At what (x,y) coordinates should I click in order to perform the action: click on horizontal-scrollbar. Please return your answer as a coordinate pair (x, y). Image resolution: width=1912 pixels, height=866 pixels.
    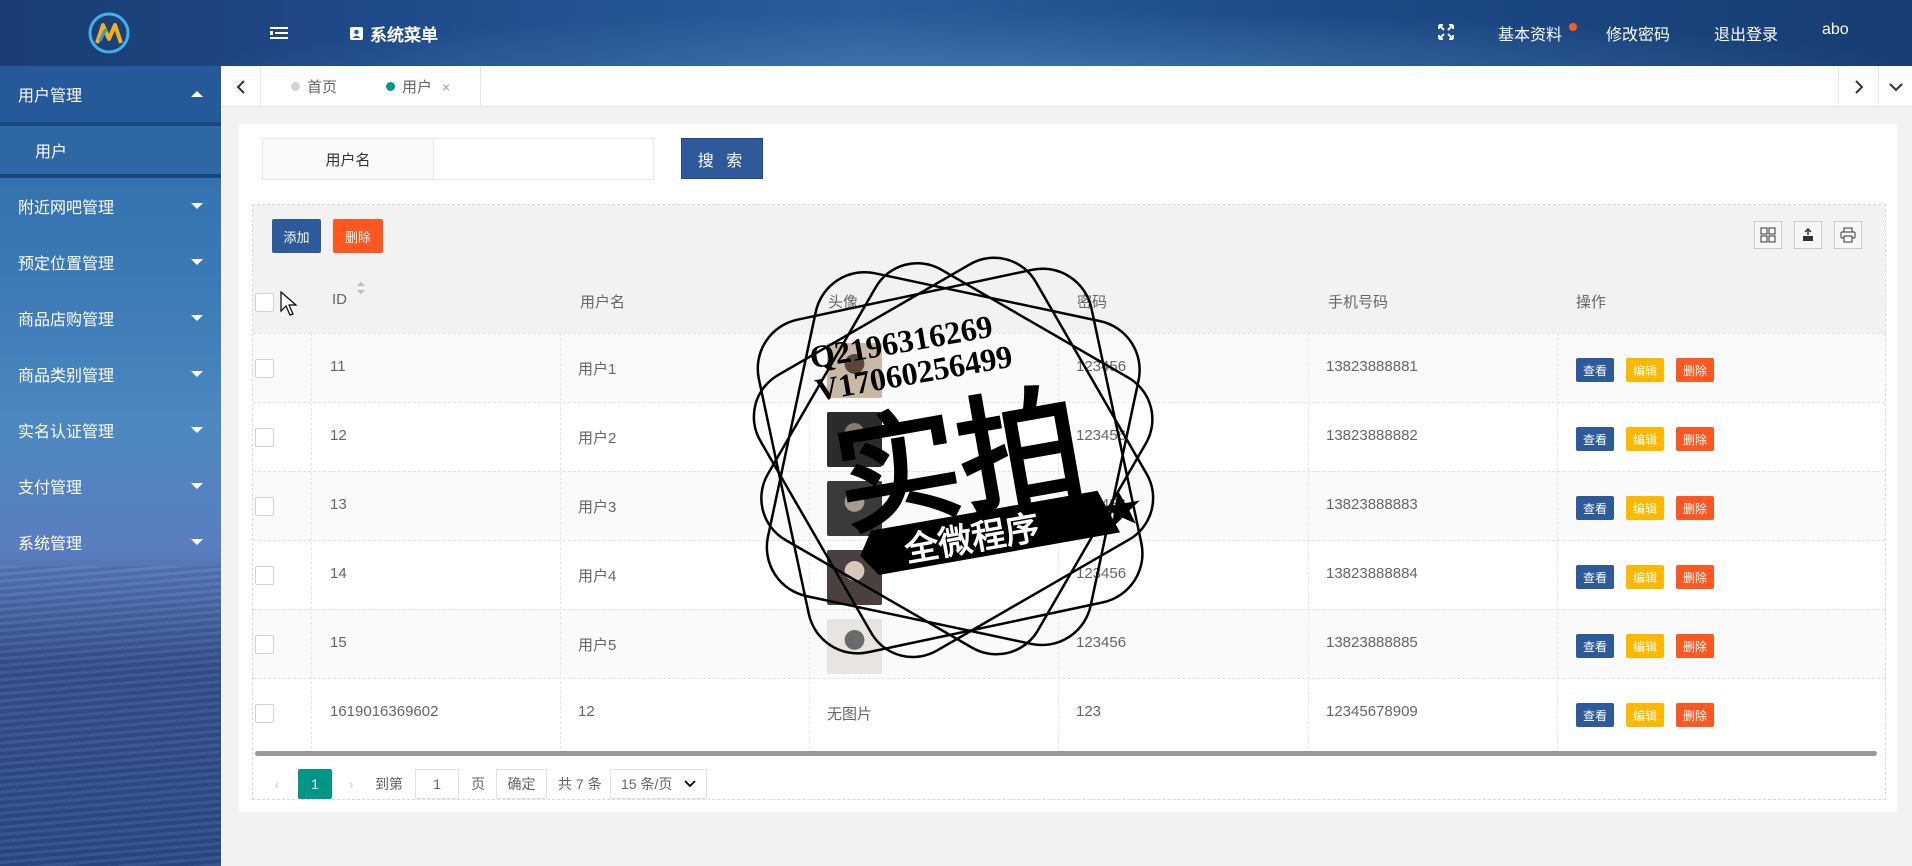
    Looking at the image, I should click on (1066, 753).